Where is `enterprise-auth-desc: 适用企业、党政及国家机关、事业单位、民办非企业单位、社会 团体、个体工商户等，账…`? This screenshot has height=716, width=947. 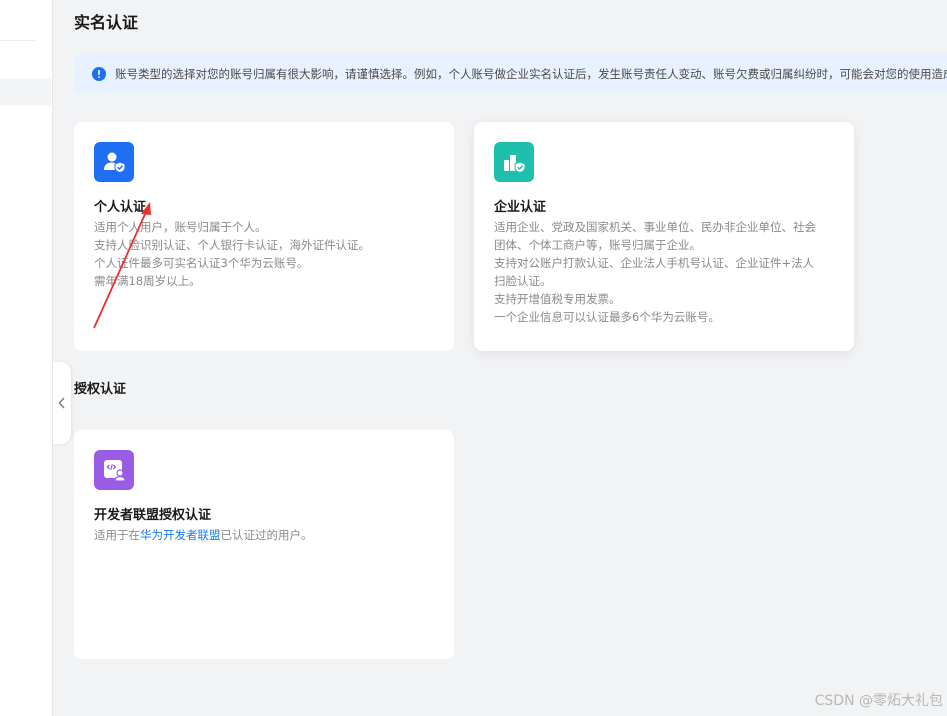
enterprise-auth-desc: 适用企业、党政及国家机关、事业单位、民办非企业单位、社会 团体、个体工商户等，账… is located at coordinates (664, 272).